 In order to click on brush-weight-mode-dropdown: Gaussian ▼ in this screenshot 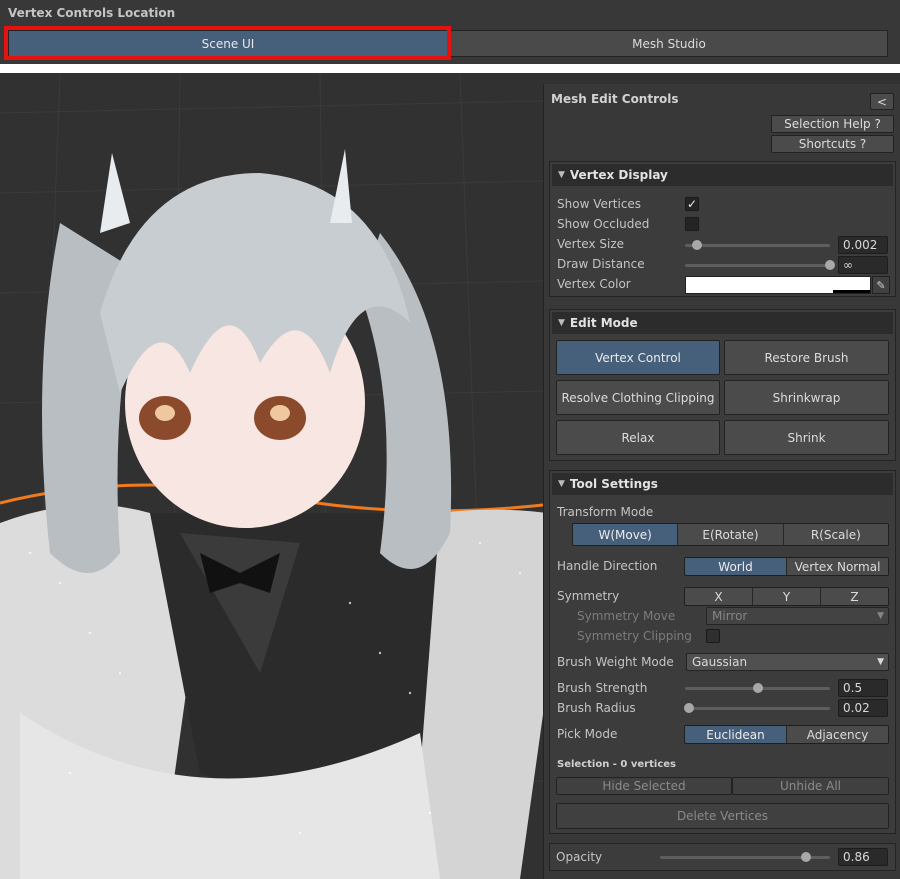, I will do `click(787, 662)`.